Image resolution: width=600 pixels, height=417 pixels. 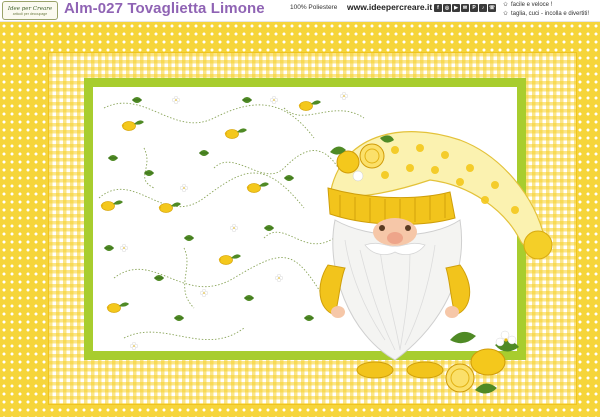 I want to click on product-title: Alm-027 Tovaglietta Limone, so click(x=164, y=8).